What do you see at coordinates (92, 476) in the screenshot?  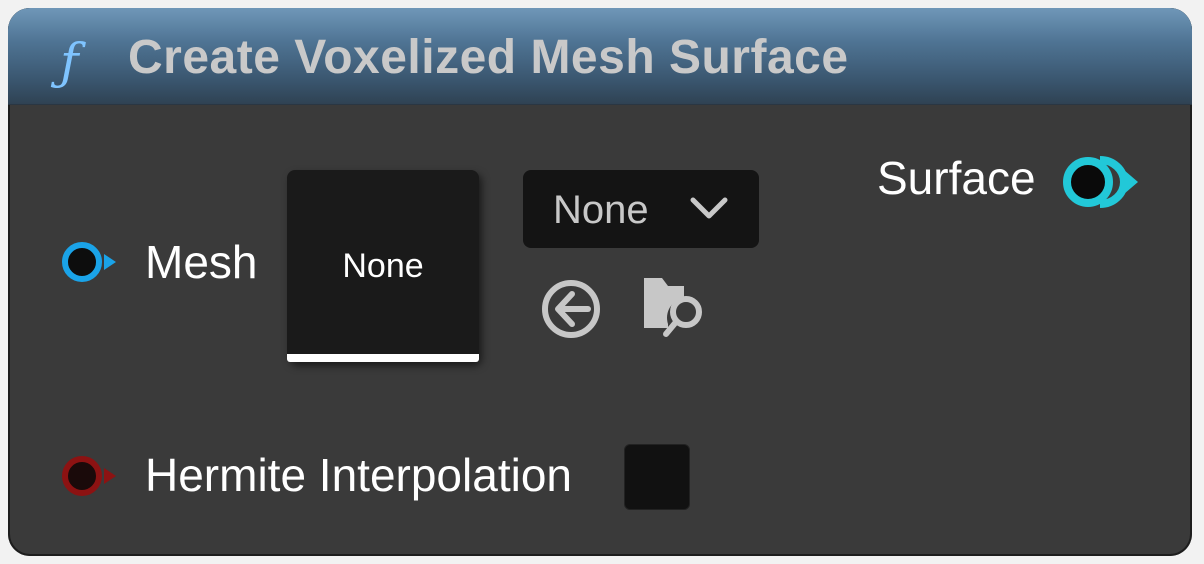 I see `hermite-pin-icon` at bounding box center [92, 476].